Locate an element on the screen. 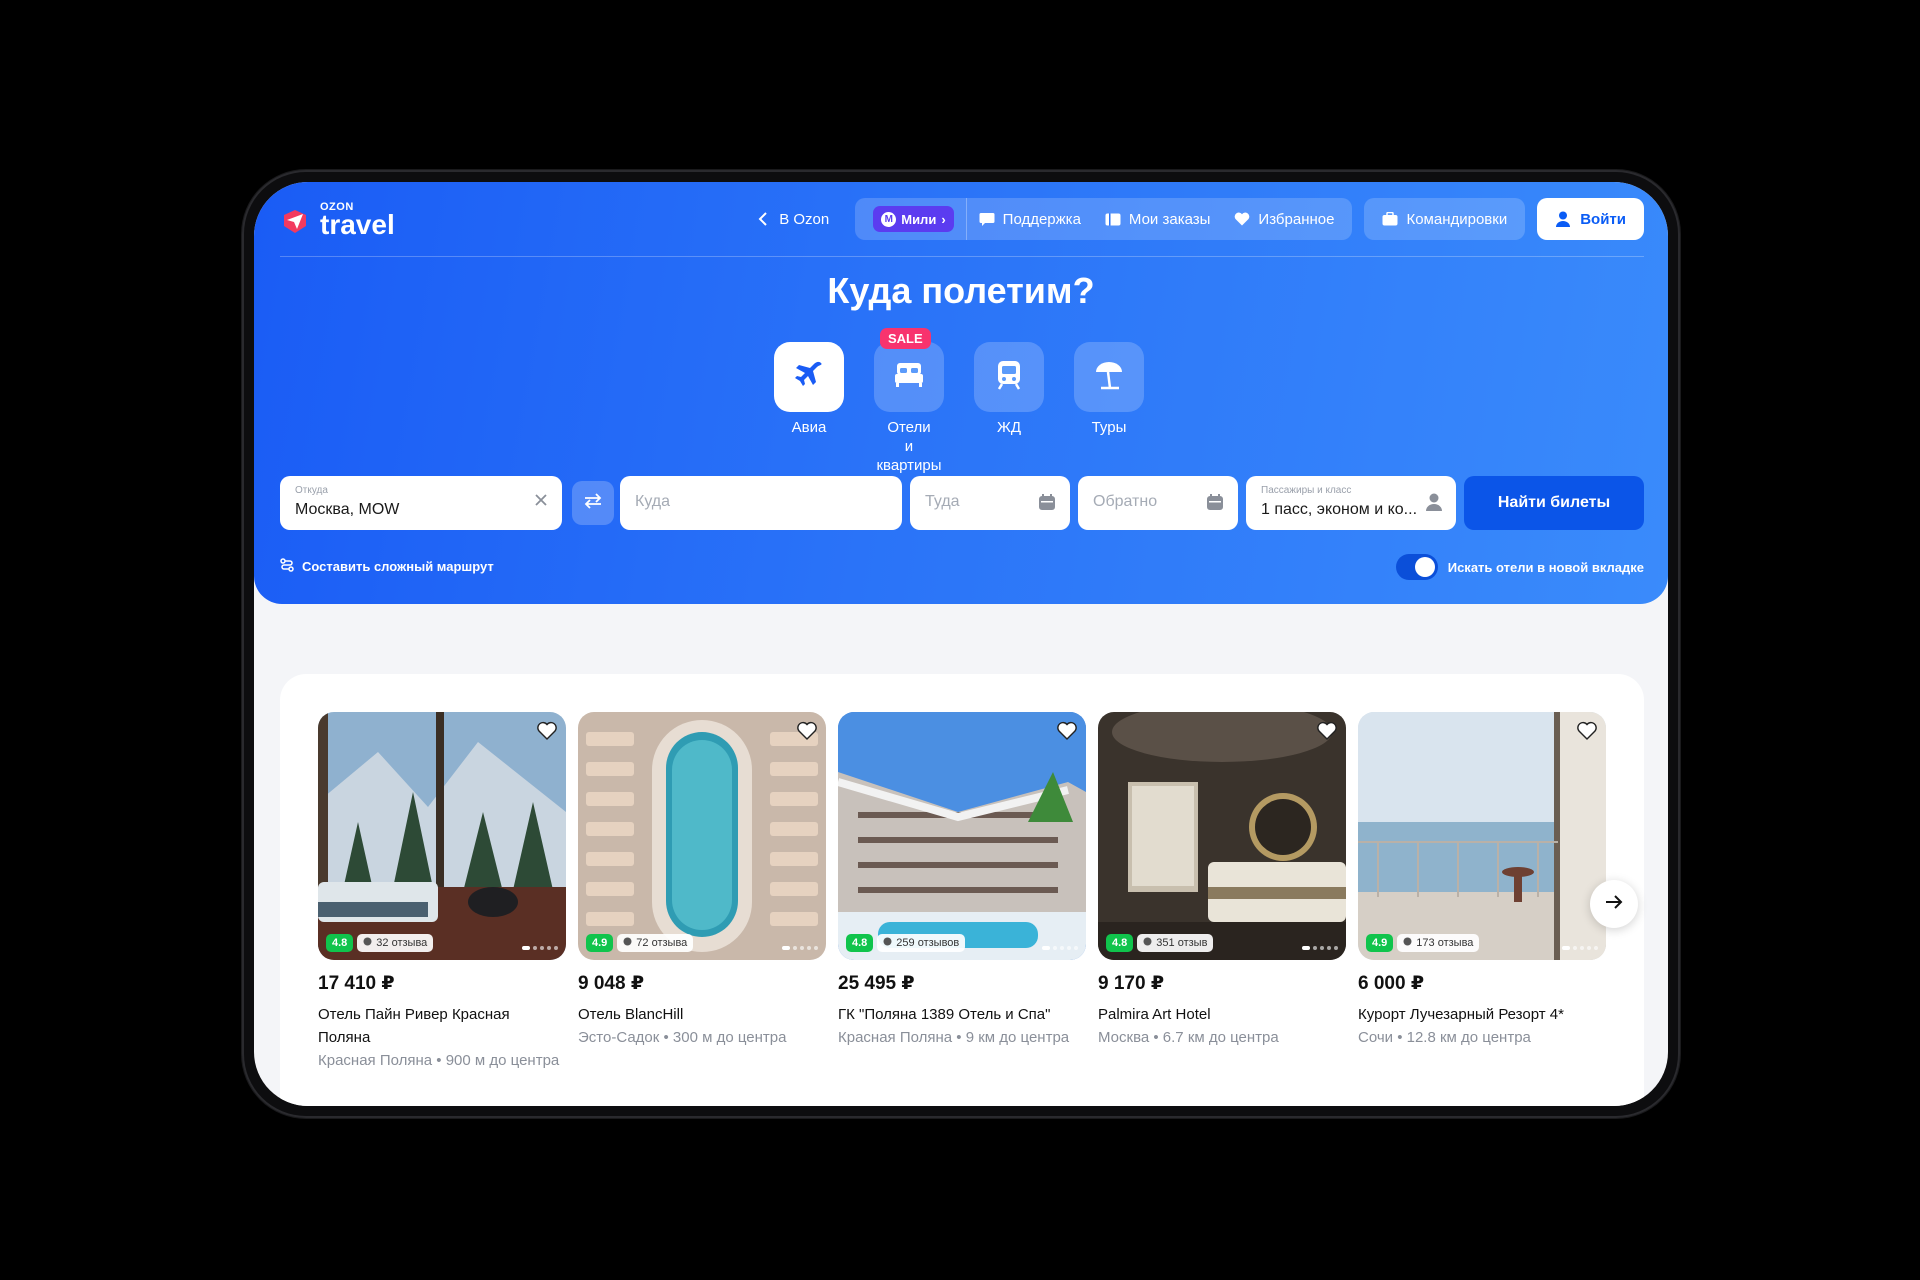  plane-logo-icon is located at coordinates (295, 221).